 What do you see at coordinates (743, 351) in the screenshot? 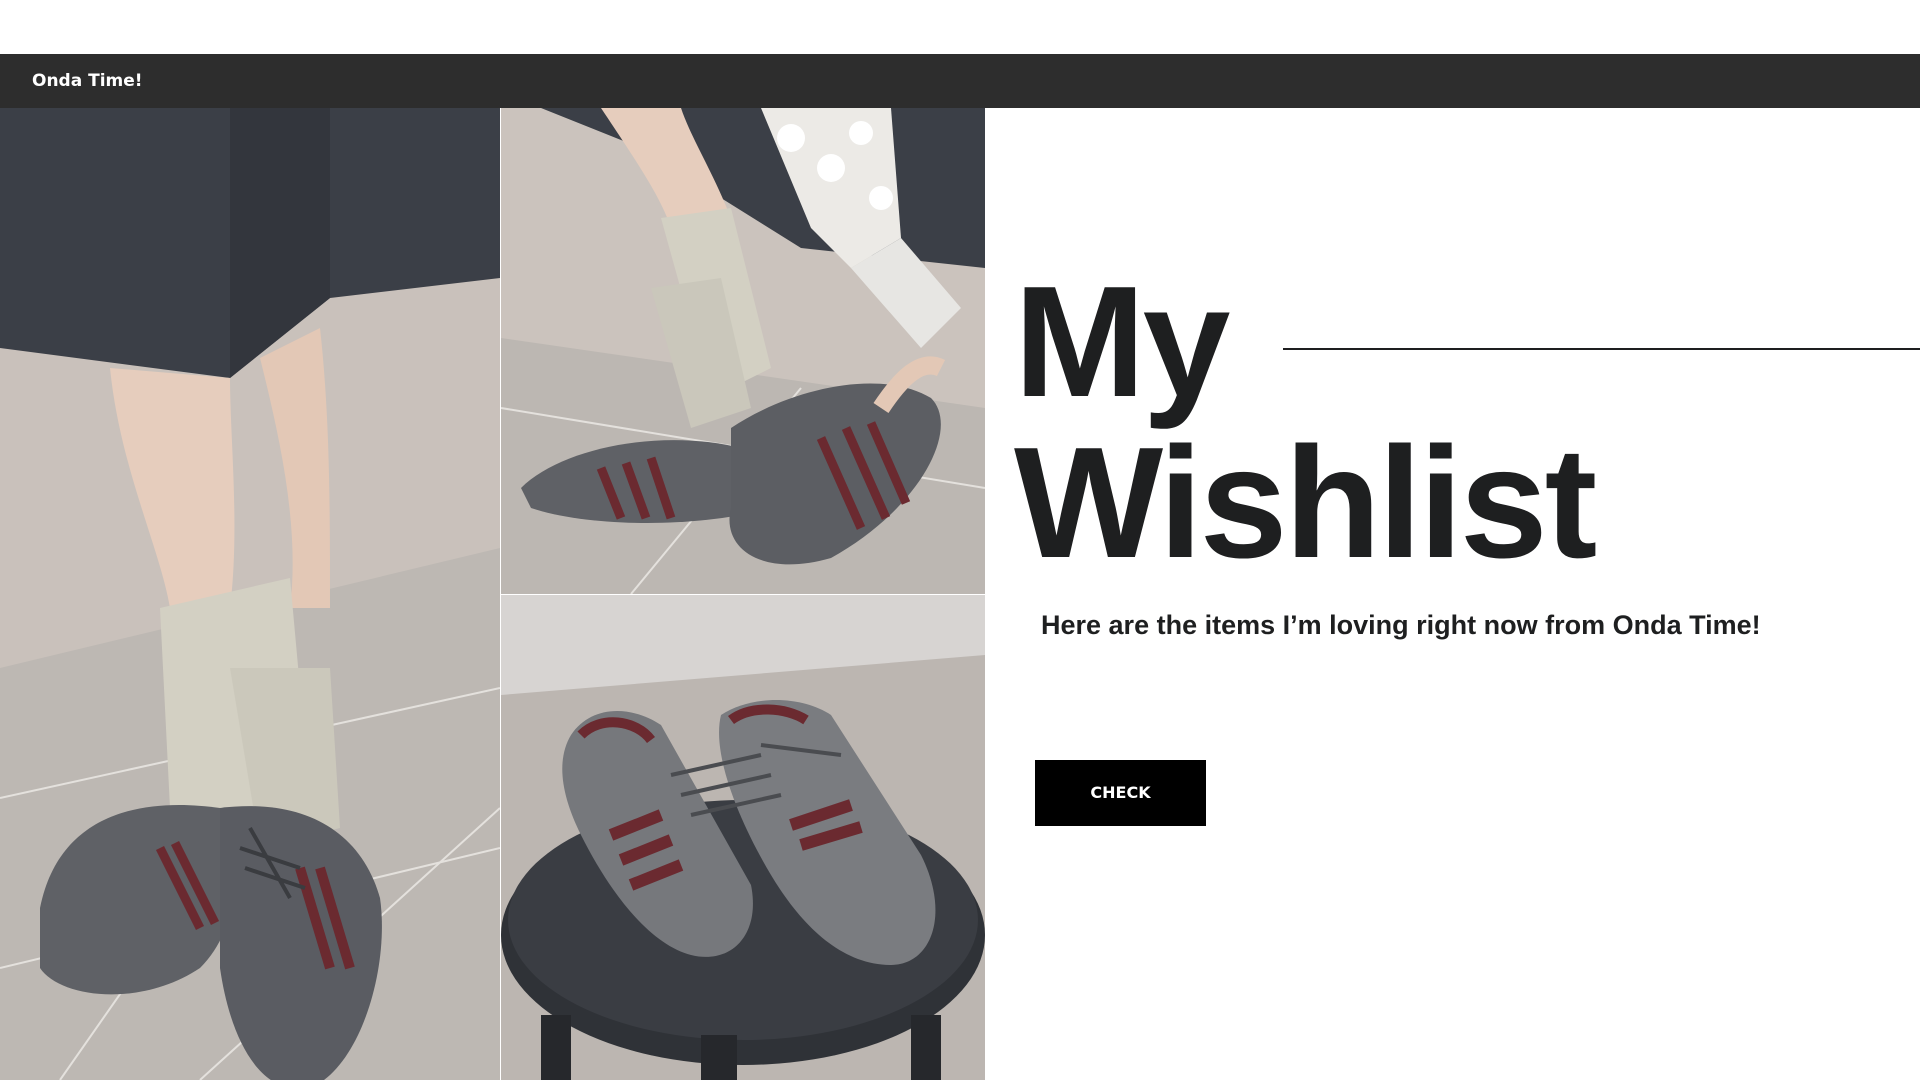
I see `photo-sneakers-leaning` at bounding box center [743, 351].